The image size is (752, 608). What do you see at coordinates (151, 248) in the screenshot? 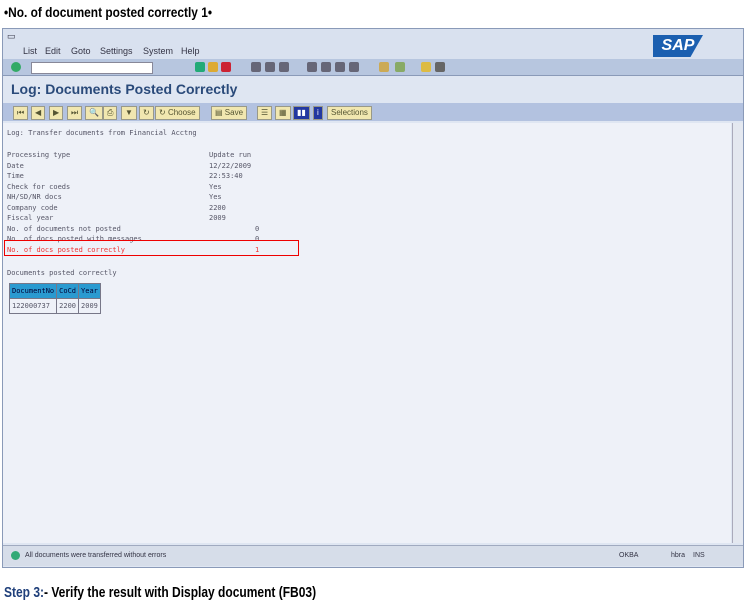
I see `highlight-box` at bounding box center [151, 248].